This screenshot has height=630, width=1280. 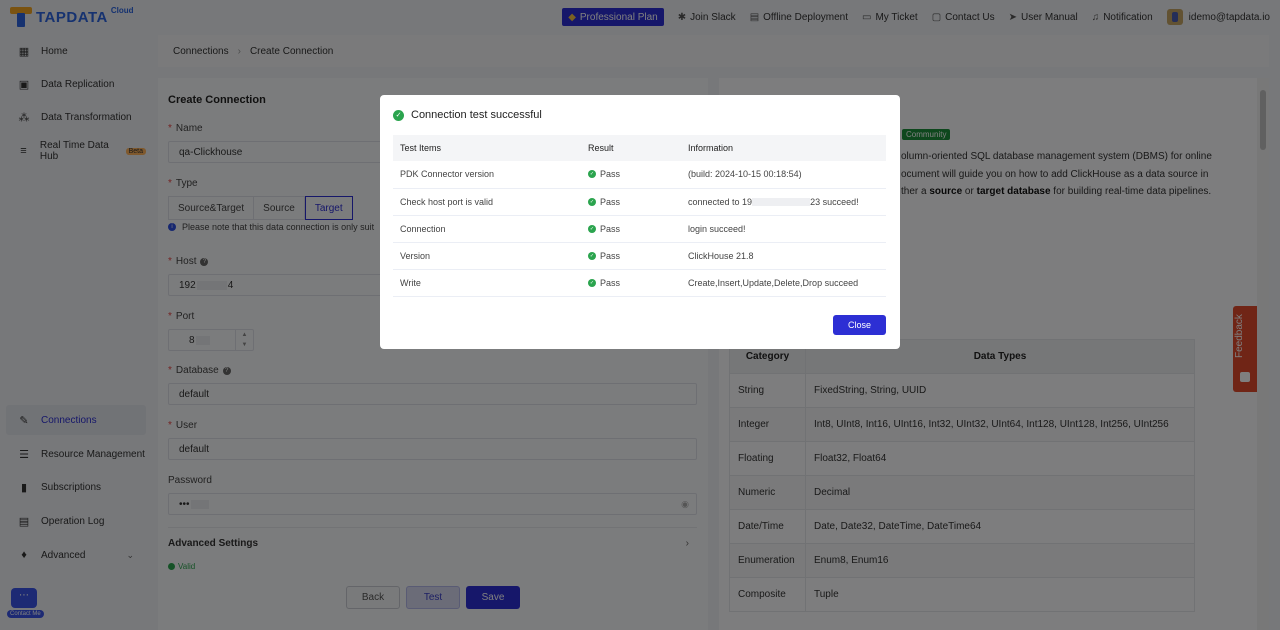 What do you see at coordinates (639, 229) in the screenshot?
I see `table-row: Connection ✓ Pass login succeed!` at bounding box center [639, 229].